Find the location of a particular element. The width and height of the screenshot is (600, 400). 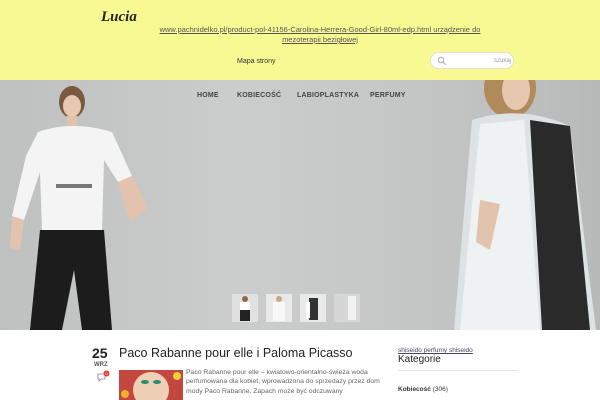

sitemap-link: Mapa strony is located at coordinates (256, 61).